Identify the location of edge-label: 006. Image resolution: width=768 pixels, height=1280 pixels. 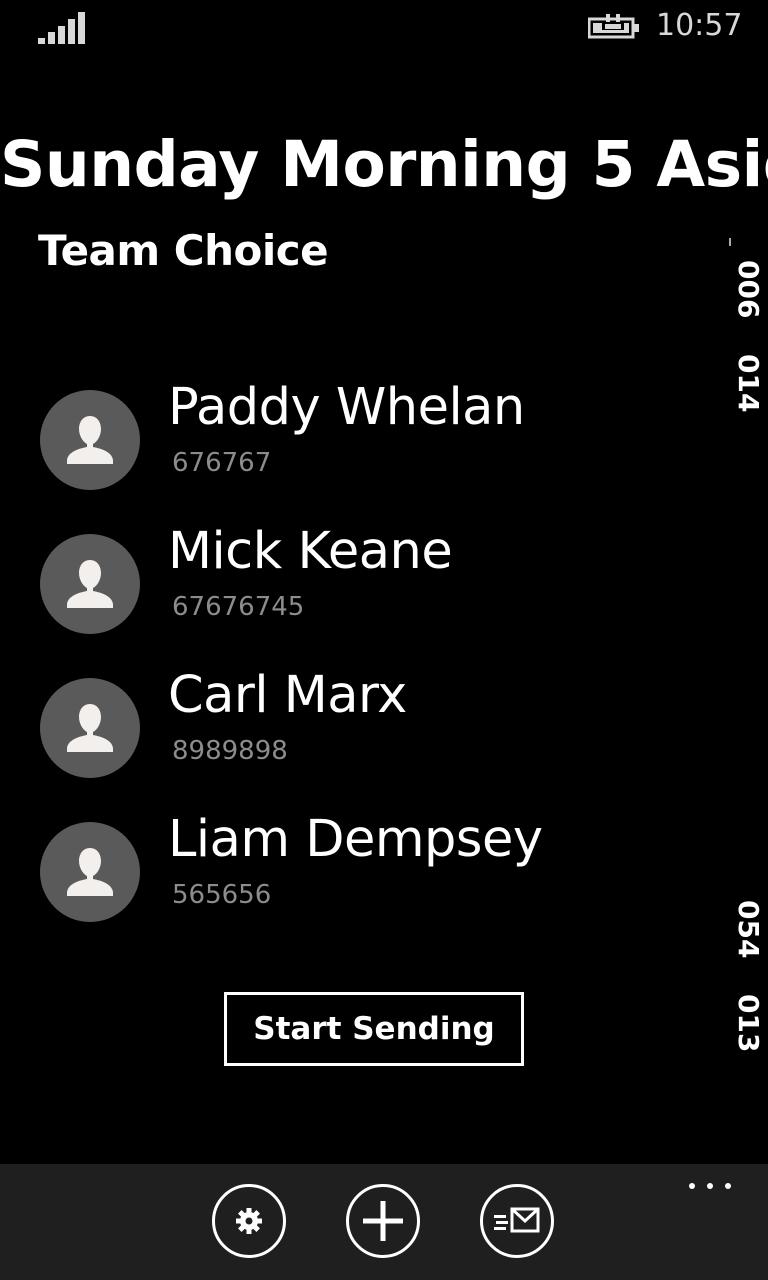
(748, 289).